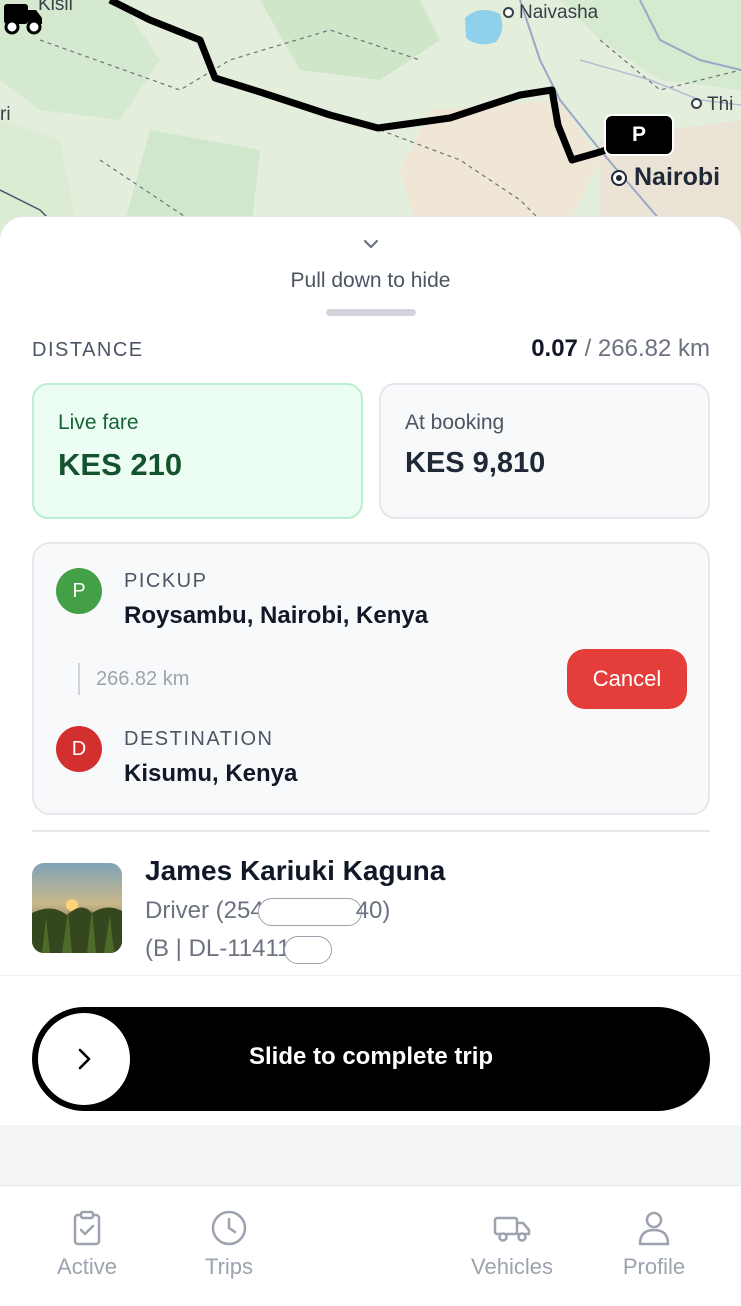 Image resolution: width=741 pixels, height=1306 pixels. What do you see at coordinates (204, 910) in the screenshot?
I see `driver-phone-prefix: Driver (254` at bounding box center [204, 910].